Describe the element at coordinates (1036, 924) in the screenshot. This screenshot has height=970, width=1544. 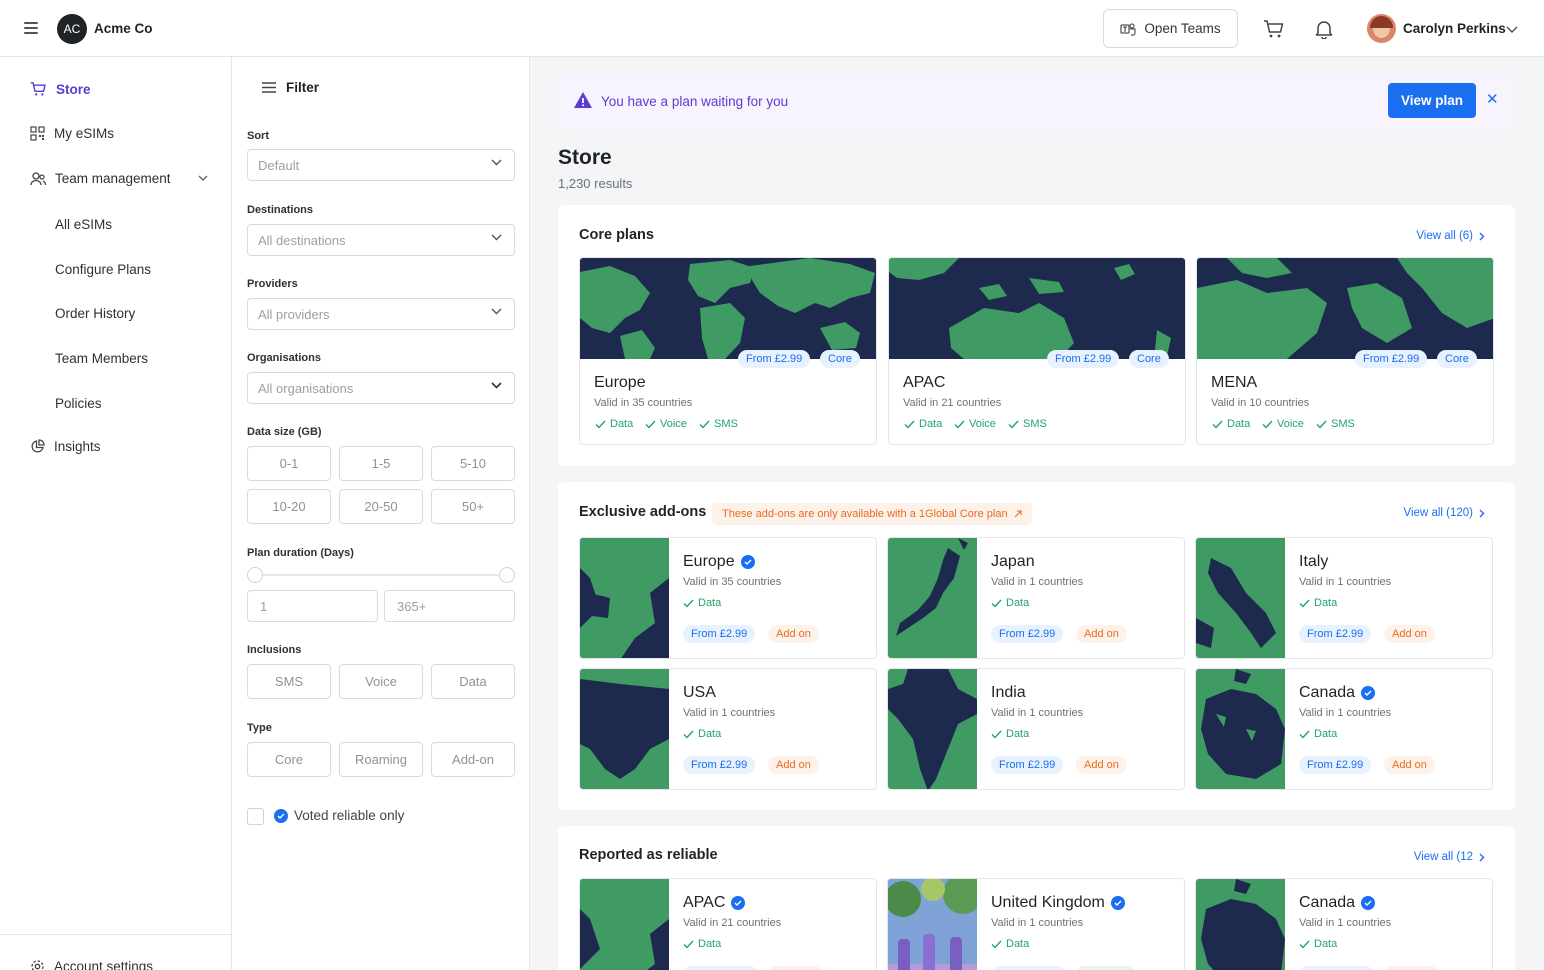
I see `reliable-card: United Kingdom Valid in 1 countries Data` at that location.